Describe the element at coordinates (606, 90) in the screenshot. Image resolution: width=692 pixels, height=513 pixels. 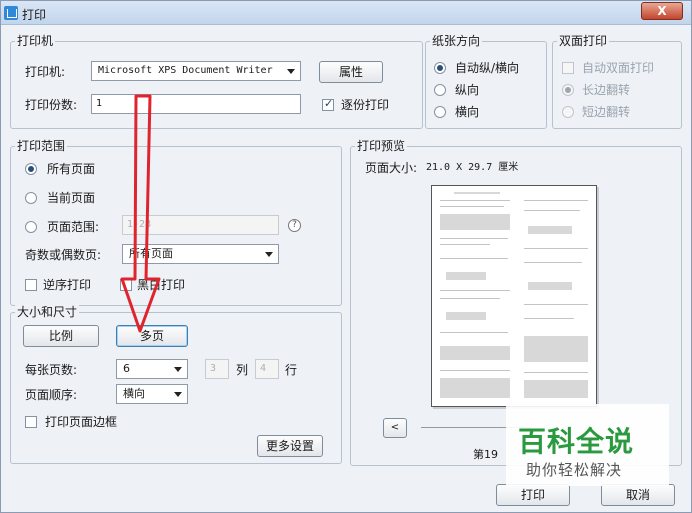
I see `duplex-long-edge-label: 长边翻转` at that location.